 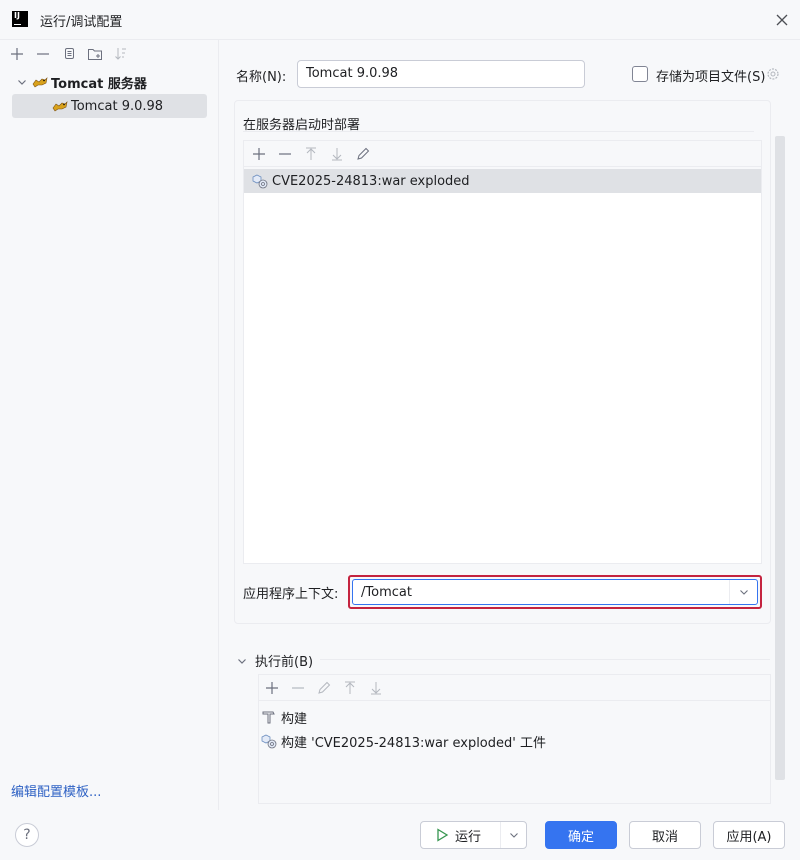 I want to click on apply-button: 应用(A), so click(x=749, y=835).